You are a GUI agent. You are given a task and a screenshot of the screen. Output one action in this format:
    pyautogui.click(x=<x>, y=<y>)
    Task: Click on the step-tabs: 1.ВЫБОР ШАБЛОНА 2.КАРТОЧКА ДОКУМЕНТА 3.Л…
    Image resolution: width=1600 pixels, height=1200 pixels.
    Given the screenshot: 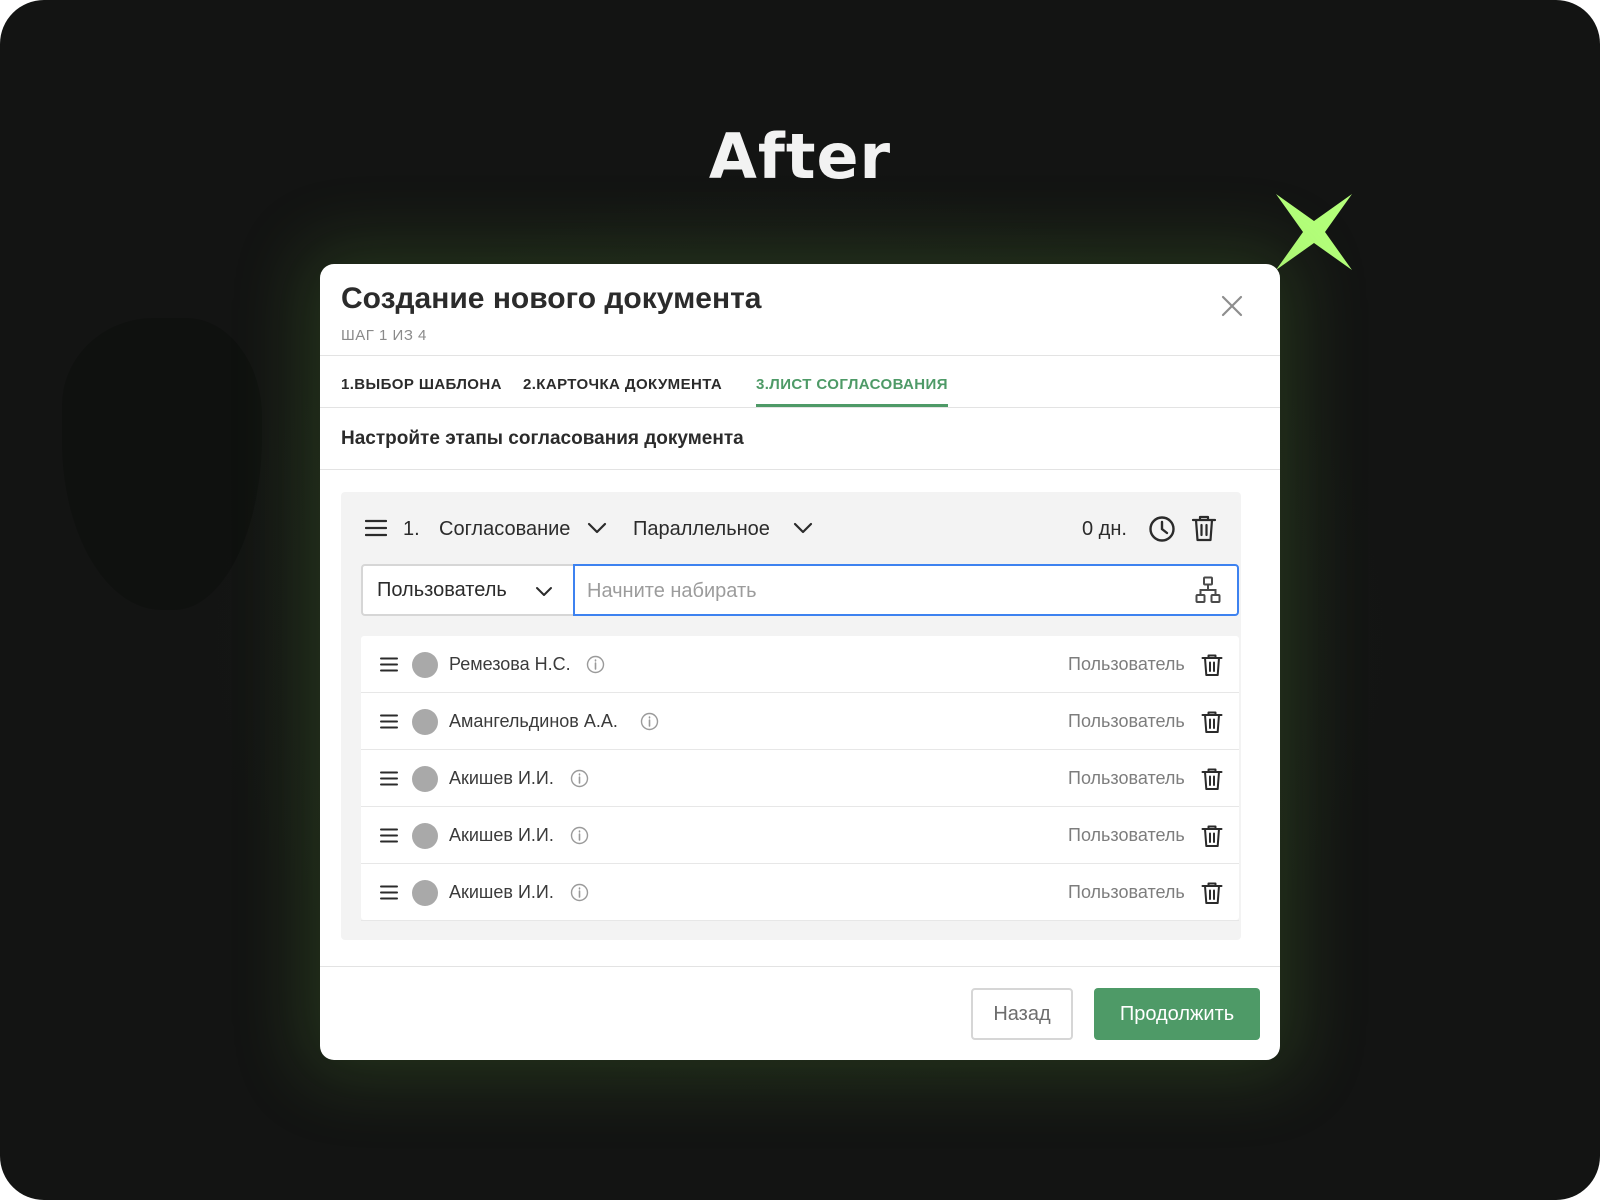 What is the action you would take?
    pyautogui.click(x=800, y=382)
    